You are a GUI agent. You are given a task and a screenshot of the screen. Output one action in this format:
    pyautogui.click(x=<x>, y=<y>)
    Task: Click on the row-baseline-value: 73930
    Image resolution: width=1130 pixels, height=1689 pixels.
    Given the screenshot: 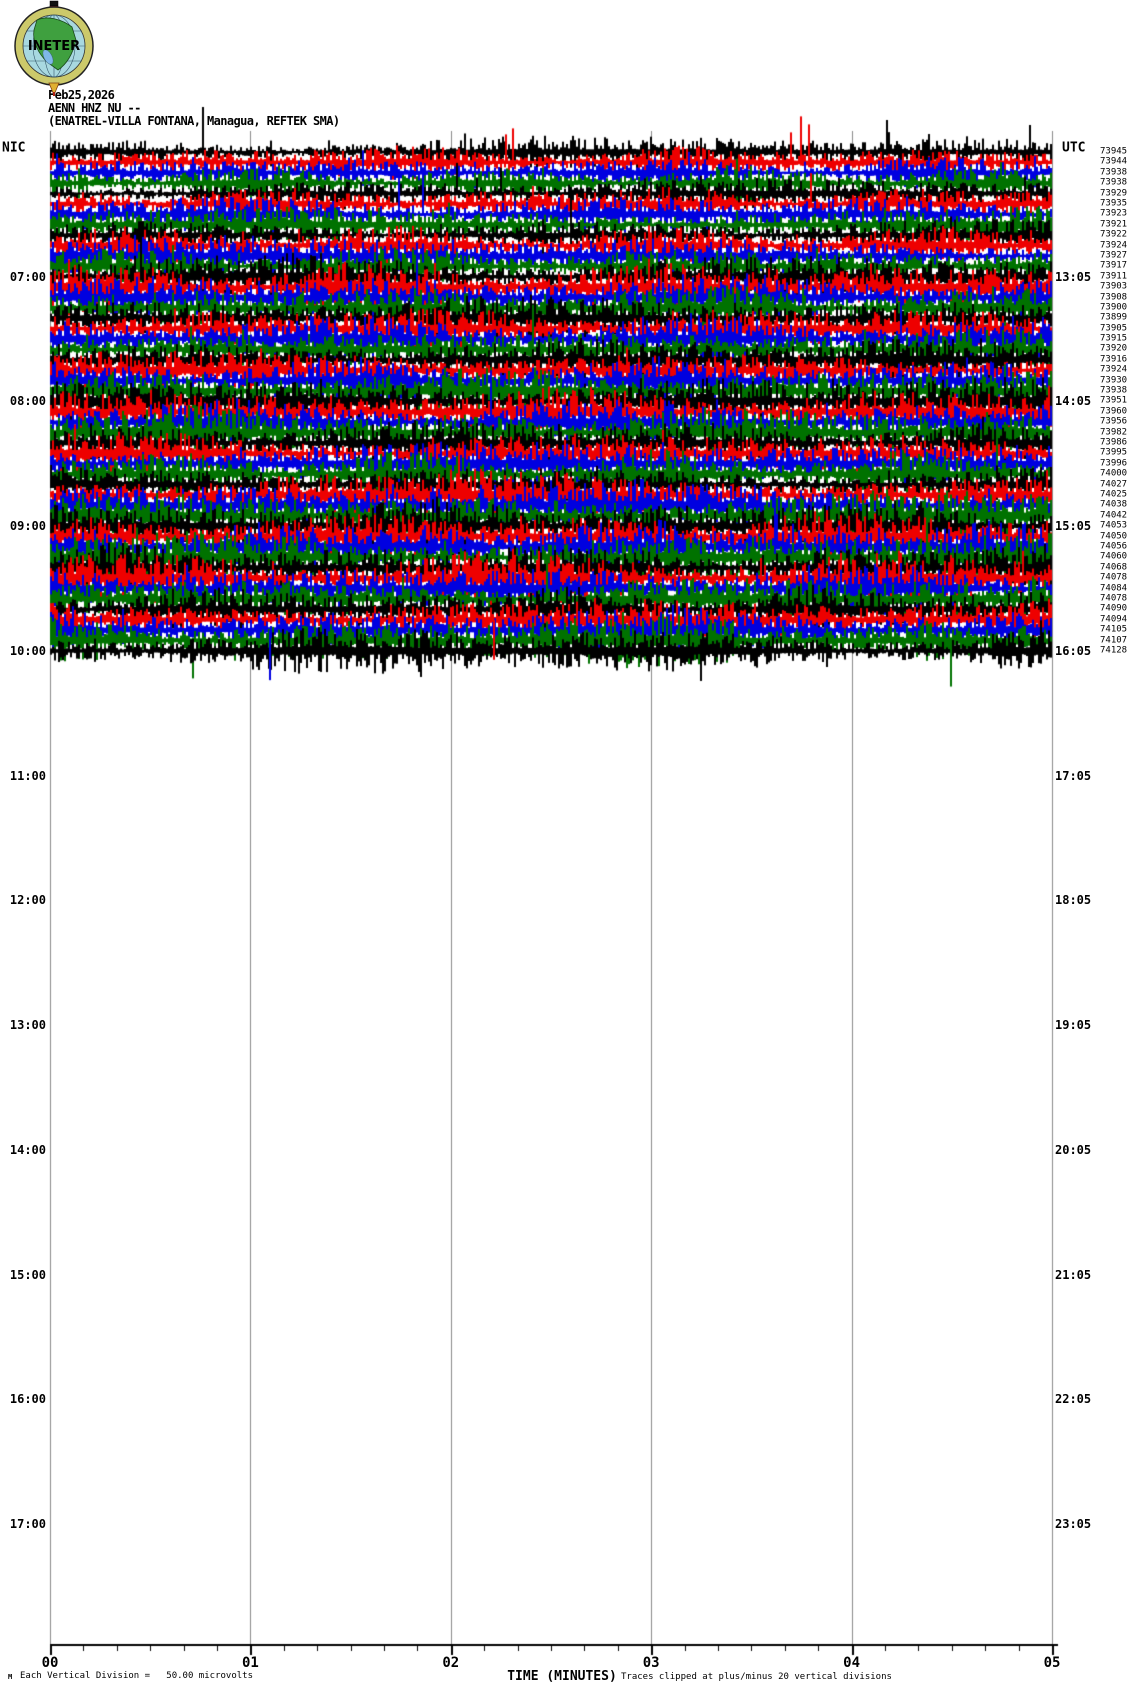 What is the action you would take?
    pyautogui.click(x=1114, y=380)
    